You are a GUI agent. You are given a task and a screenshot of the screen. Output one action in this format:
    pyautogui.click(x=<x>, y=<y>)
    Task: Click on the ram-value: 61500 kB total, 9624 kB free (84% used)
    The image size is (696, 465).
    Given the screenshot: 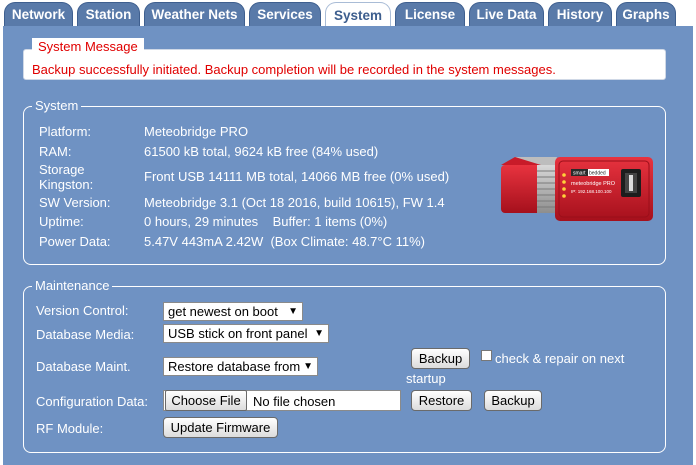 What is the action you would take?
    pyautogui.click(x=261, y=151)
    